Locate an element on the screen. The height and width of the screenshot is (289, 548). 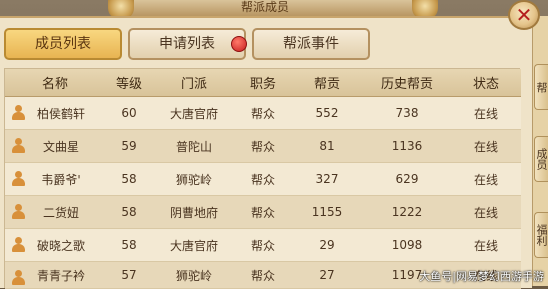
table-row: 柏侯鹤轩 60 大唐官府 帮众 552 738 在线 is located at coordinates (263, 113).